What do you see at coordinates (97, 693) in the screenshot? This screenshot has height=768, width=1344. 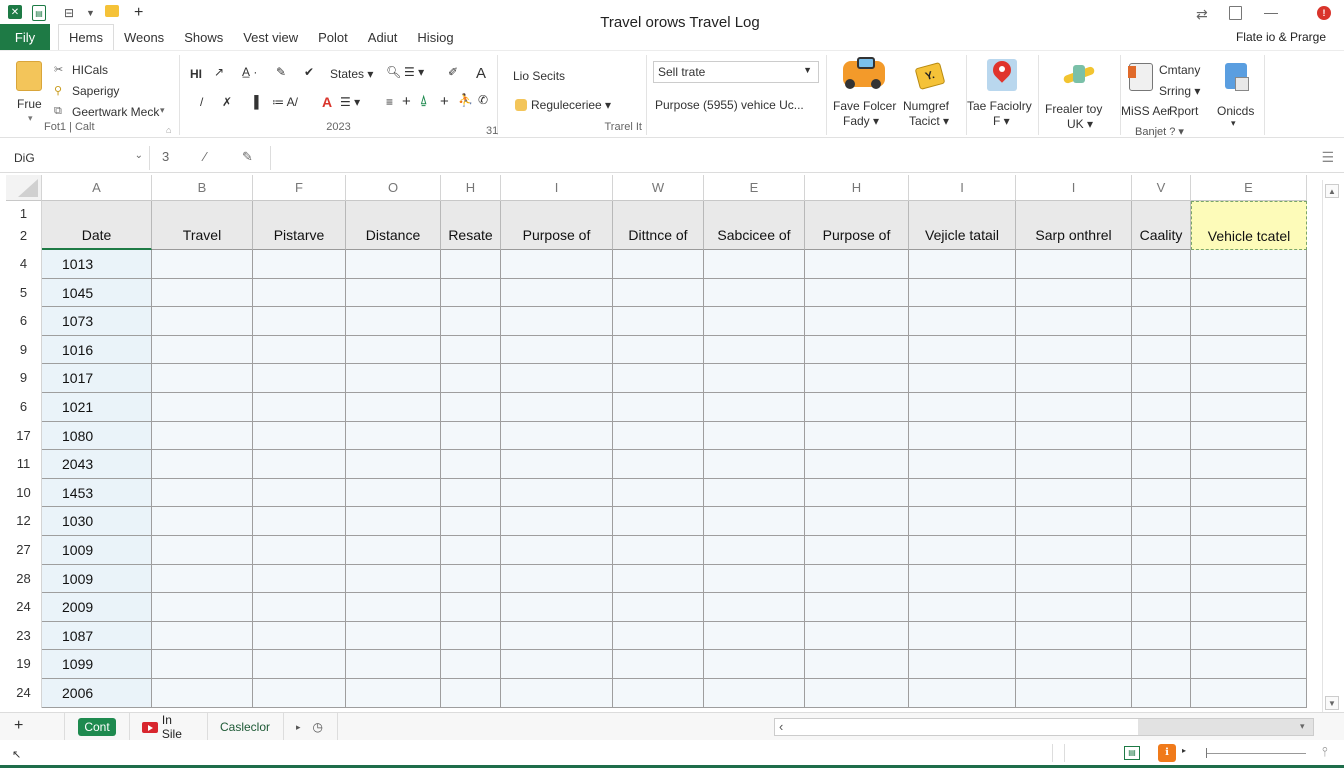 I see `date-cell: 2006` at bounding box center [97, 693].